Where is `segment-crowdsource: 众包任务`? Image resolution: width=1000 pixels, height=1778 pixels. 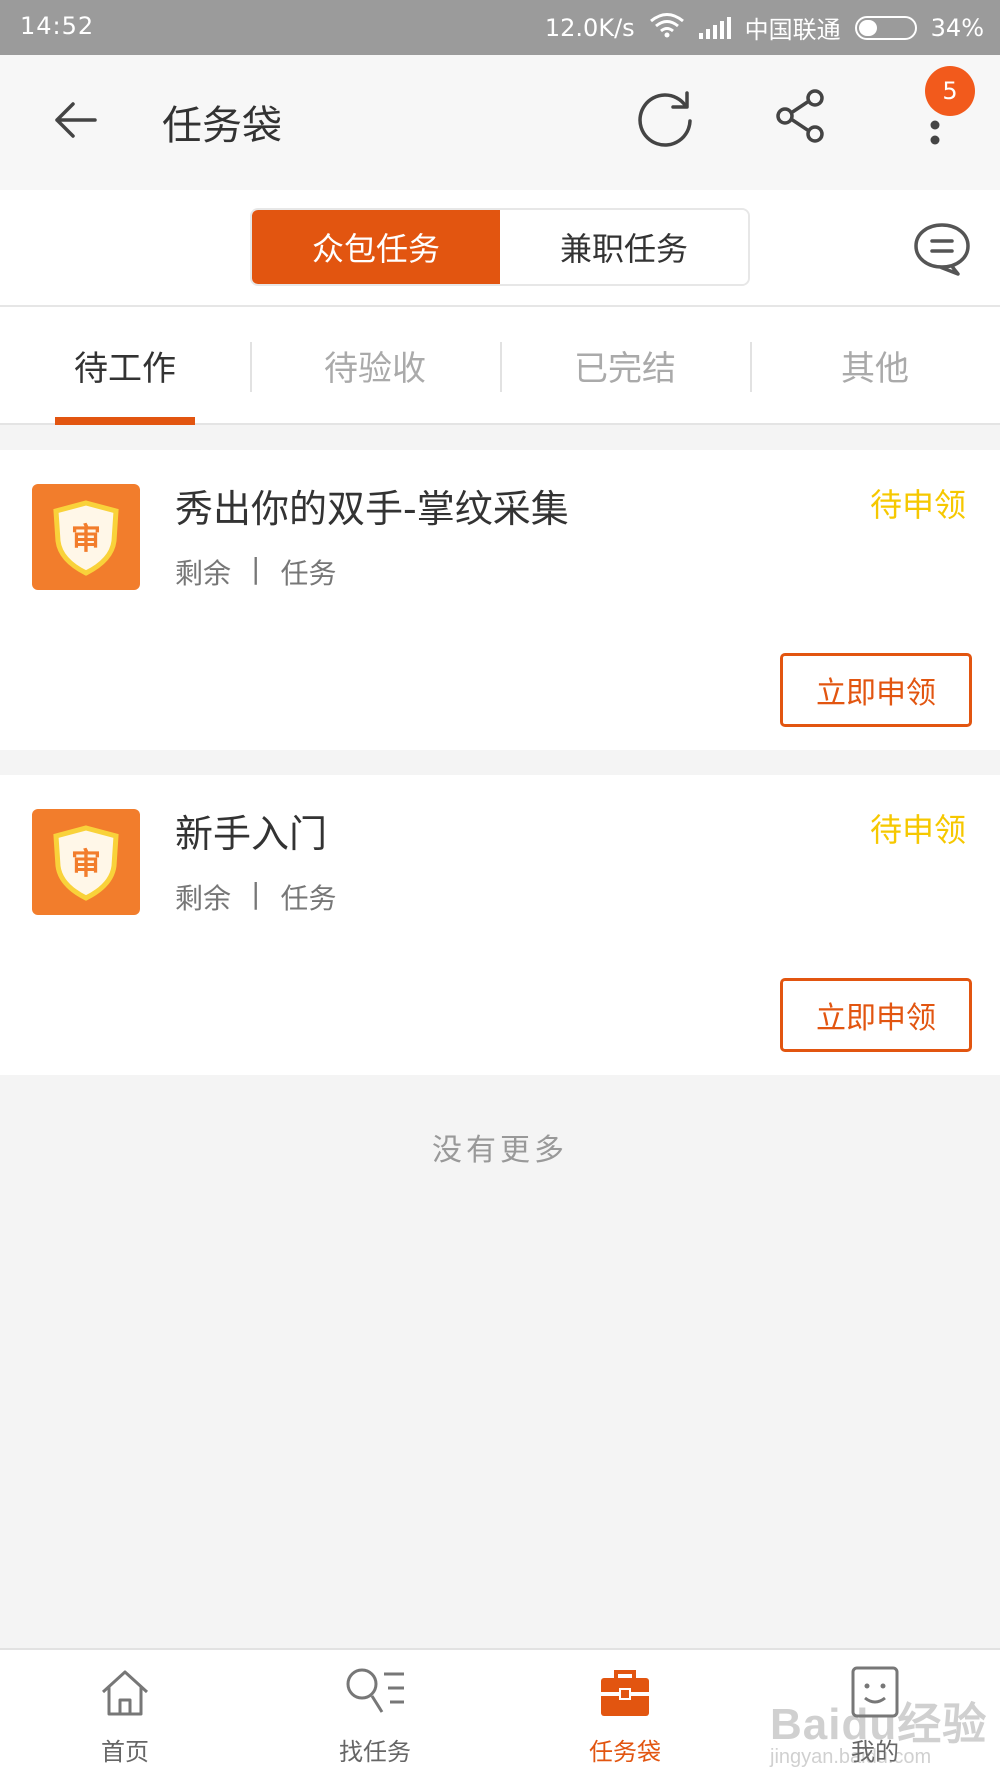 segment-crowdsource: 众包任务 is located at coordinates (376, 247).